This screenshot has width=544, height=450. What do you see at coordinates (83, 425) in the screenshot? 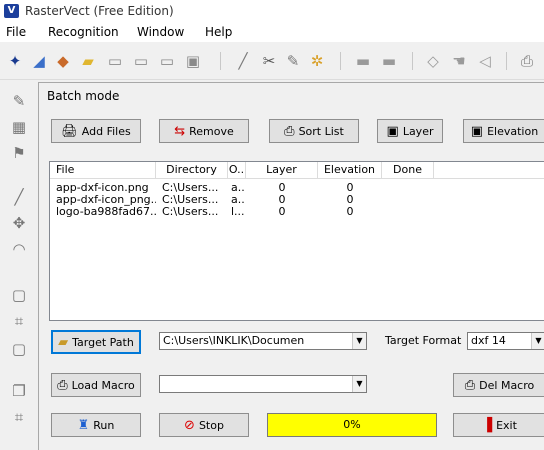
I see `run-icon: ♜` at bounding box center [83, 425].